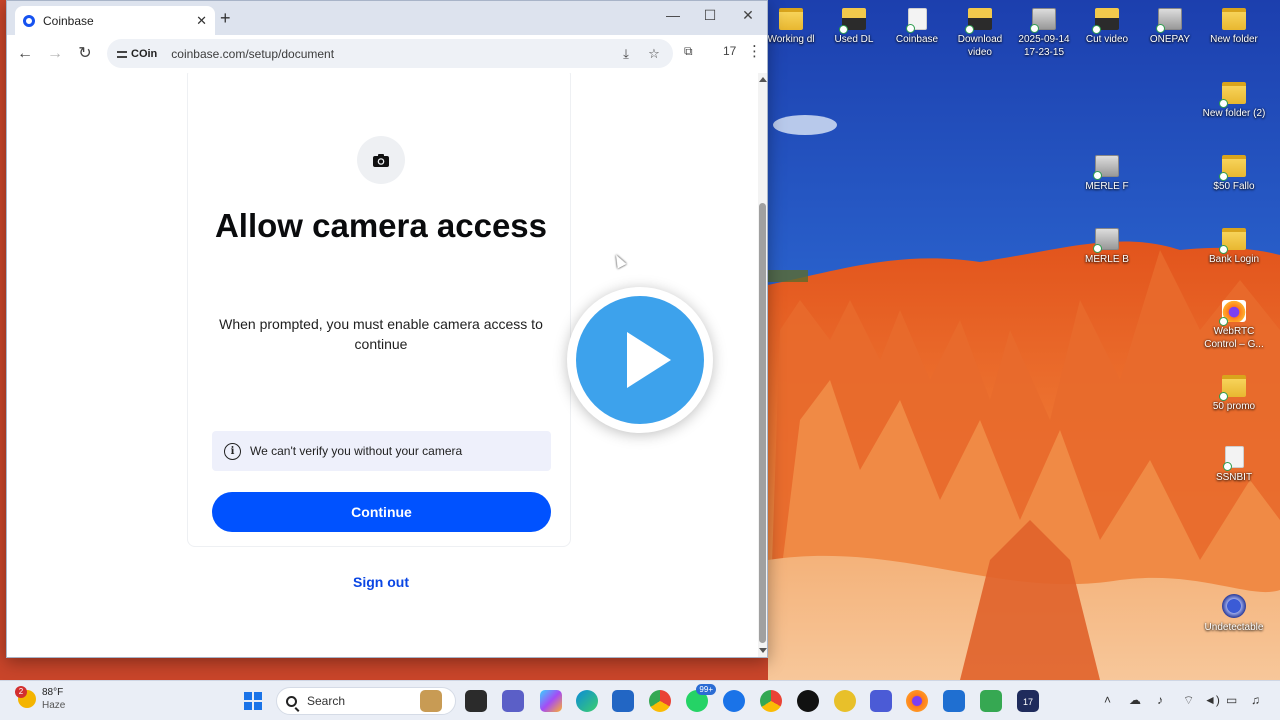  What do you see at coordinates (201, 21) in the screenshot?
I see `tab-close-icon: ✕` at bounding box center [201, 21].